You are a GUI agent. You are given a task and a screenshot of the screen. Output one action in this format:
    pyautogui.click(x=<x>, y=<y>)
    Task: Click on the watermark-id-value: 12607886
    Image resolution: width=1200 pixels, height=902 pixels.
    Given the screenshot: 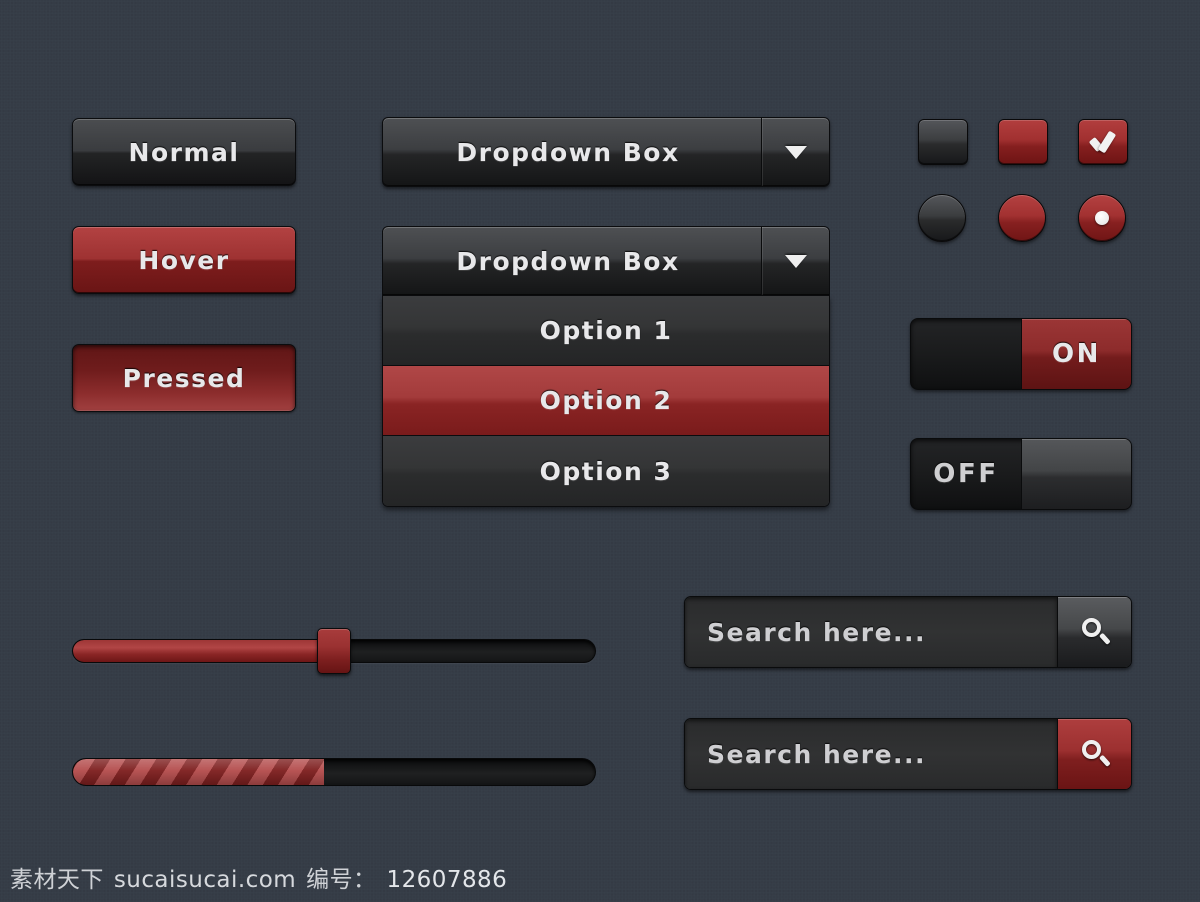 What is the action you would take?
    pyautogui.click(x=447, y=880)
    